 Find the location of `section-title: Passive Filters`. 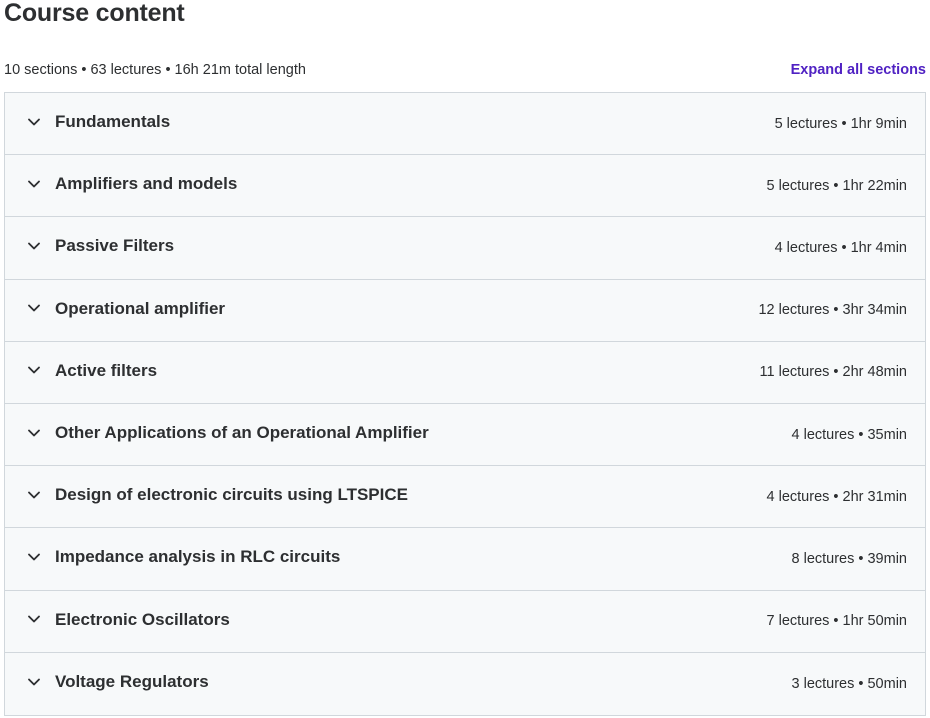

section-title: Passive Filters is located at coordinates (115, 246).